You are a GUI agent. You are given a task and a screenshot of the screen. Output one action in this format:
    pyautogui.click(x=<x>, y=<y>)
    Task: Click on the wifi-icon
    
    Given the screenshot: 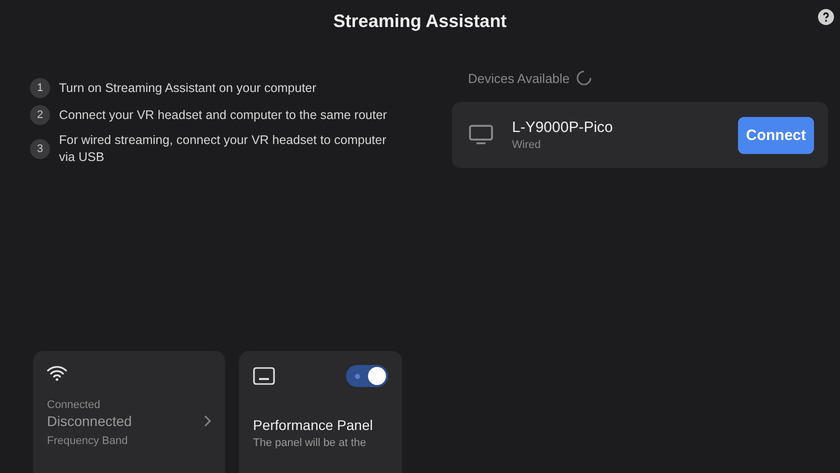 What is the action you would take?
    pyautogui.click(x=57, y=373)
    